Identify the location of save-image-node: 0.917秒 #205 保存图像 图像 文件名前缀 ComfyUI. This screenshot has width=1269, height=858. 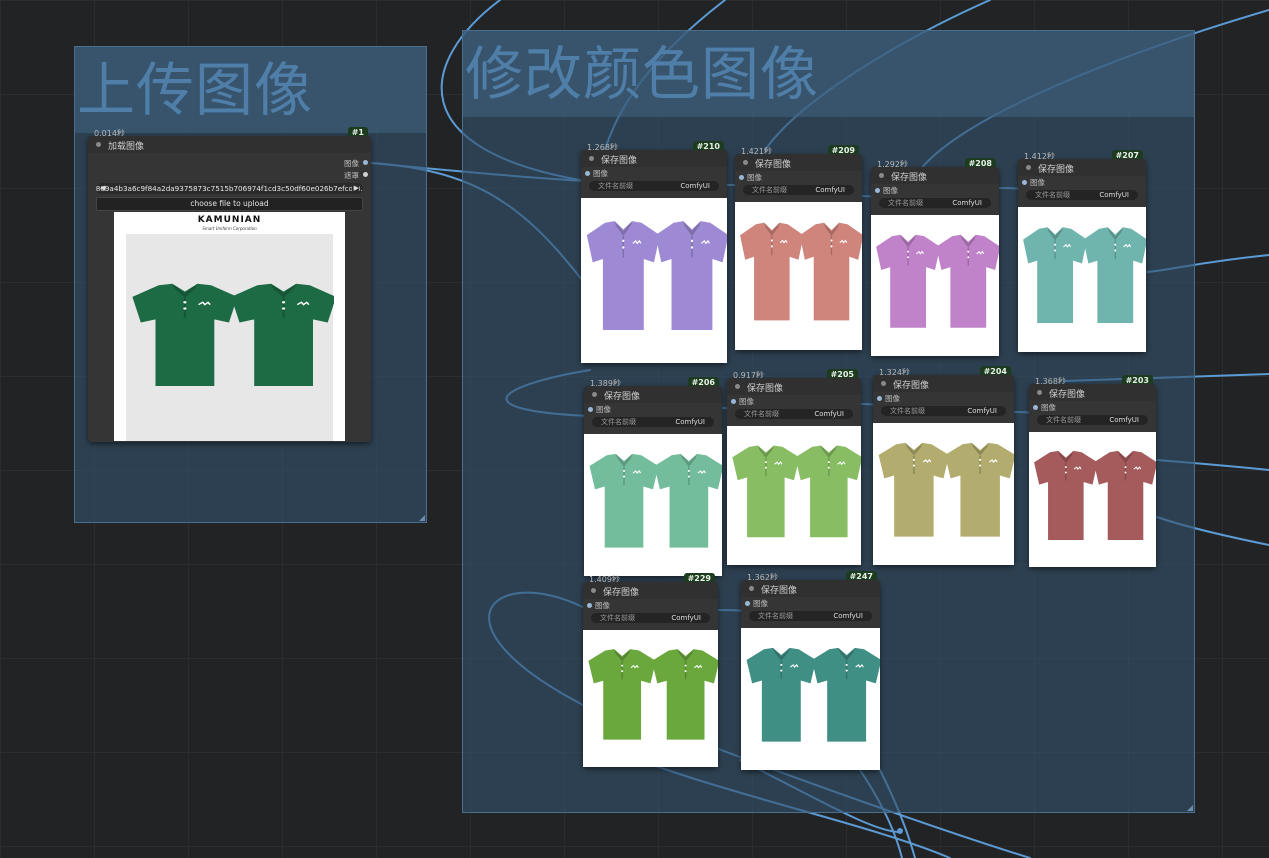
(794, 467).